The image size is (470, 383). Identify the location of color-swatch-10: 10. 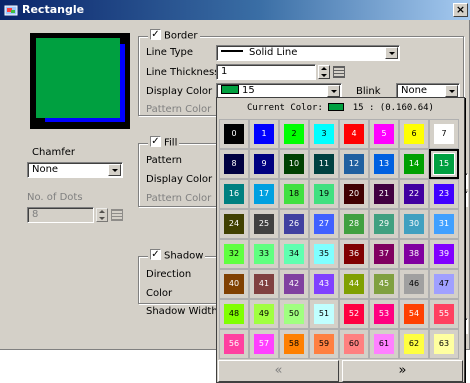
(294, 164).